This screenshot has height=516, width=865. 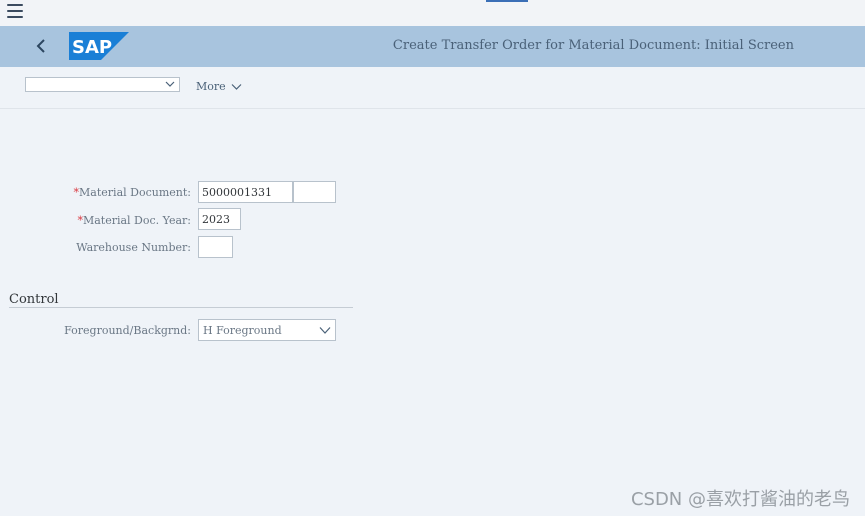 What do you see at coordinates (245, 192) in the screenshot?
I see `material-document-input: 5000001331` at bounding box center [245, 192].